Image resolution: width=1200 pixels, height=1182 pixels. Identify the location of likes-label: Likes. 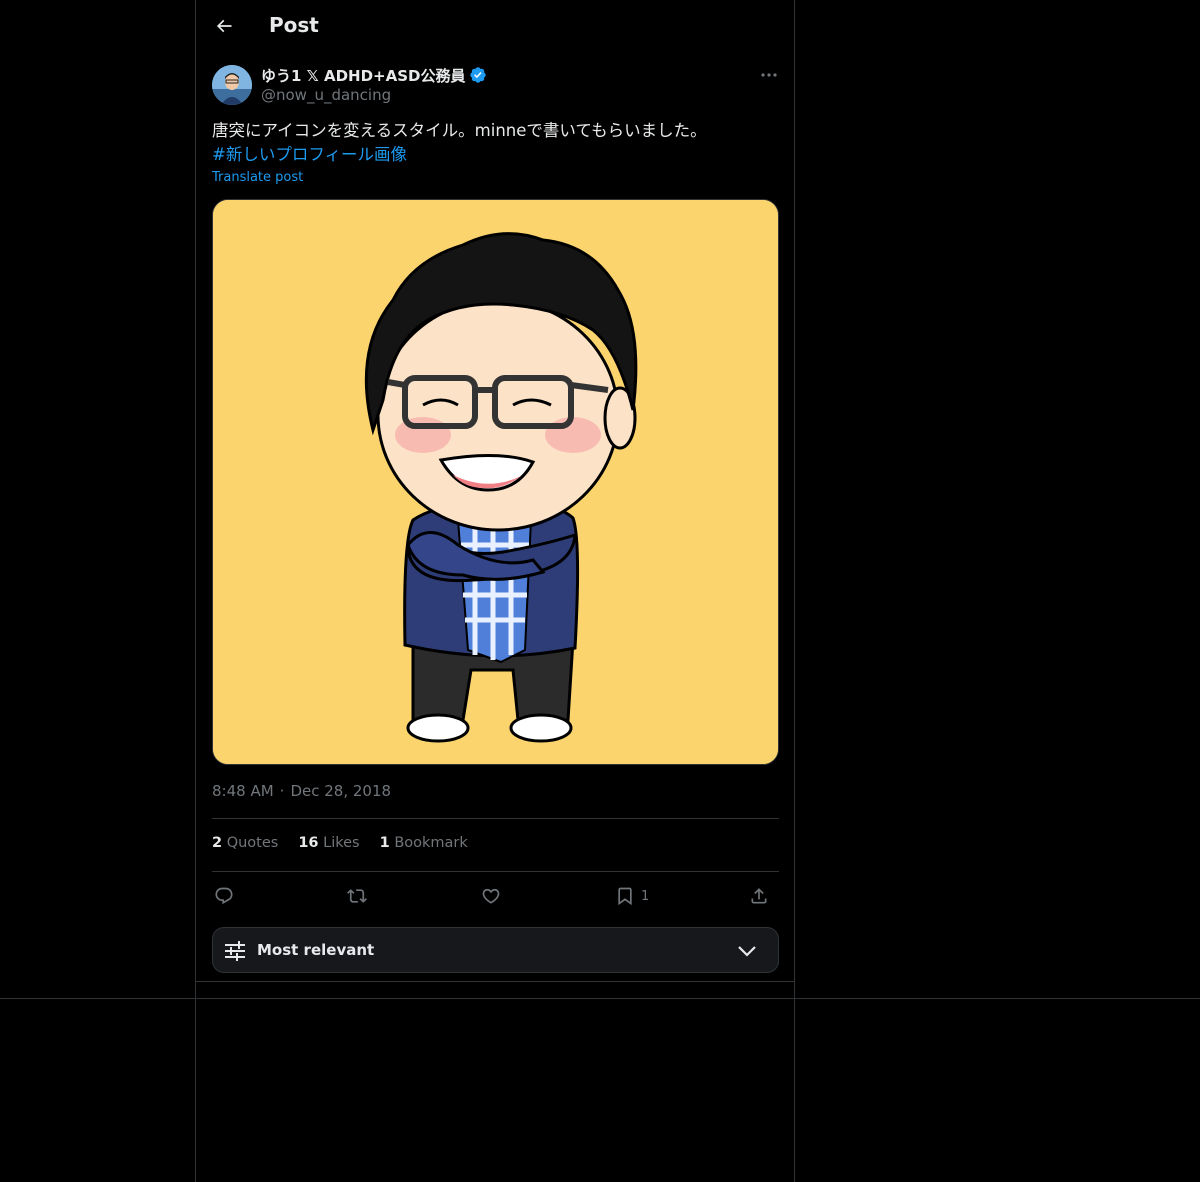
(341, 843).